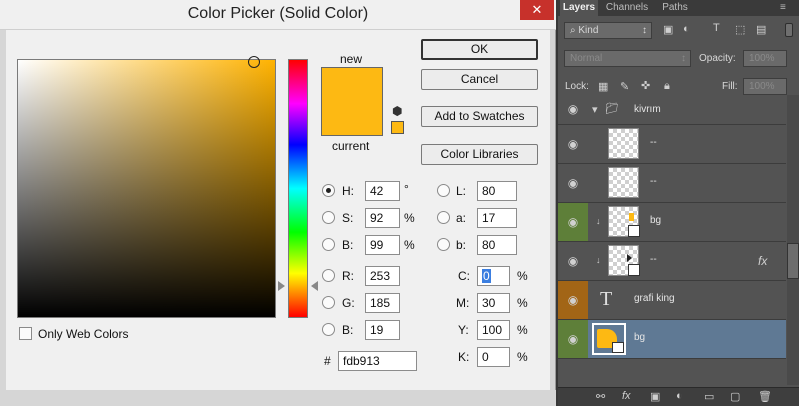 This screenshot has width=799, height=406. What do you see at coordinates (281, 286) in the screenshot?
I see `hue-slider-left-arrow` at bounding box center [281, 286].